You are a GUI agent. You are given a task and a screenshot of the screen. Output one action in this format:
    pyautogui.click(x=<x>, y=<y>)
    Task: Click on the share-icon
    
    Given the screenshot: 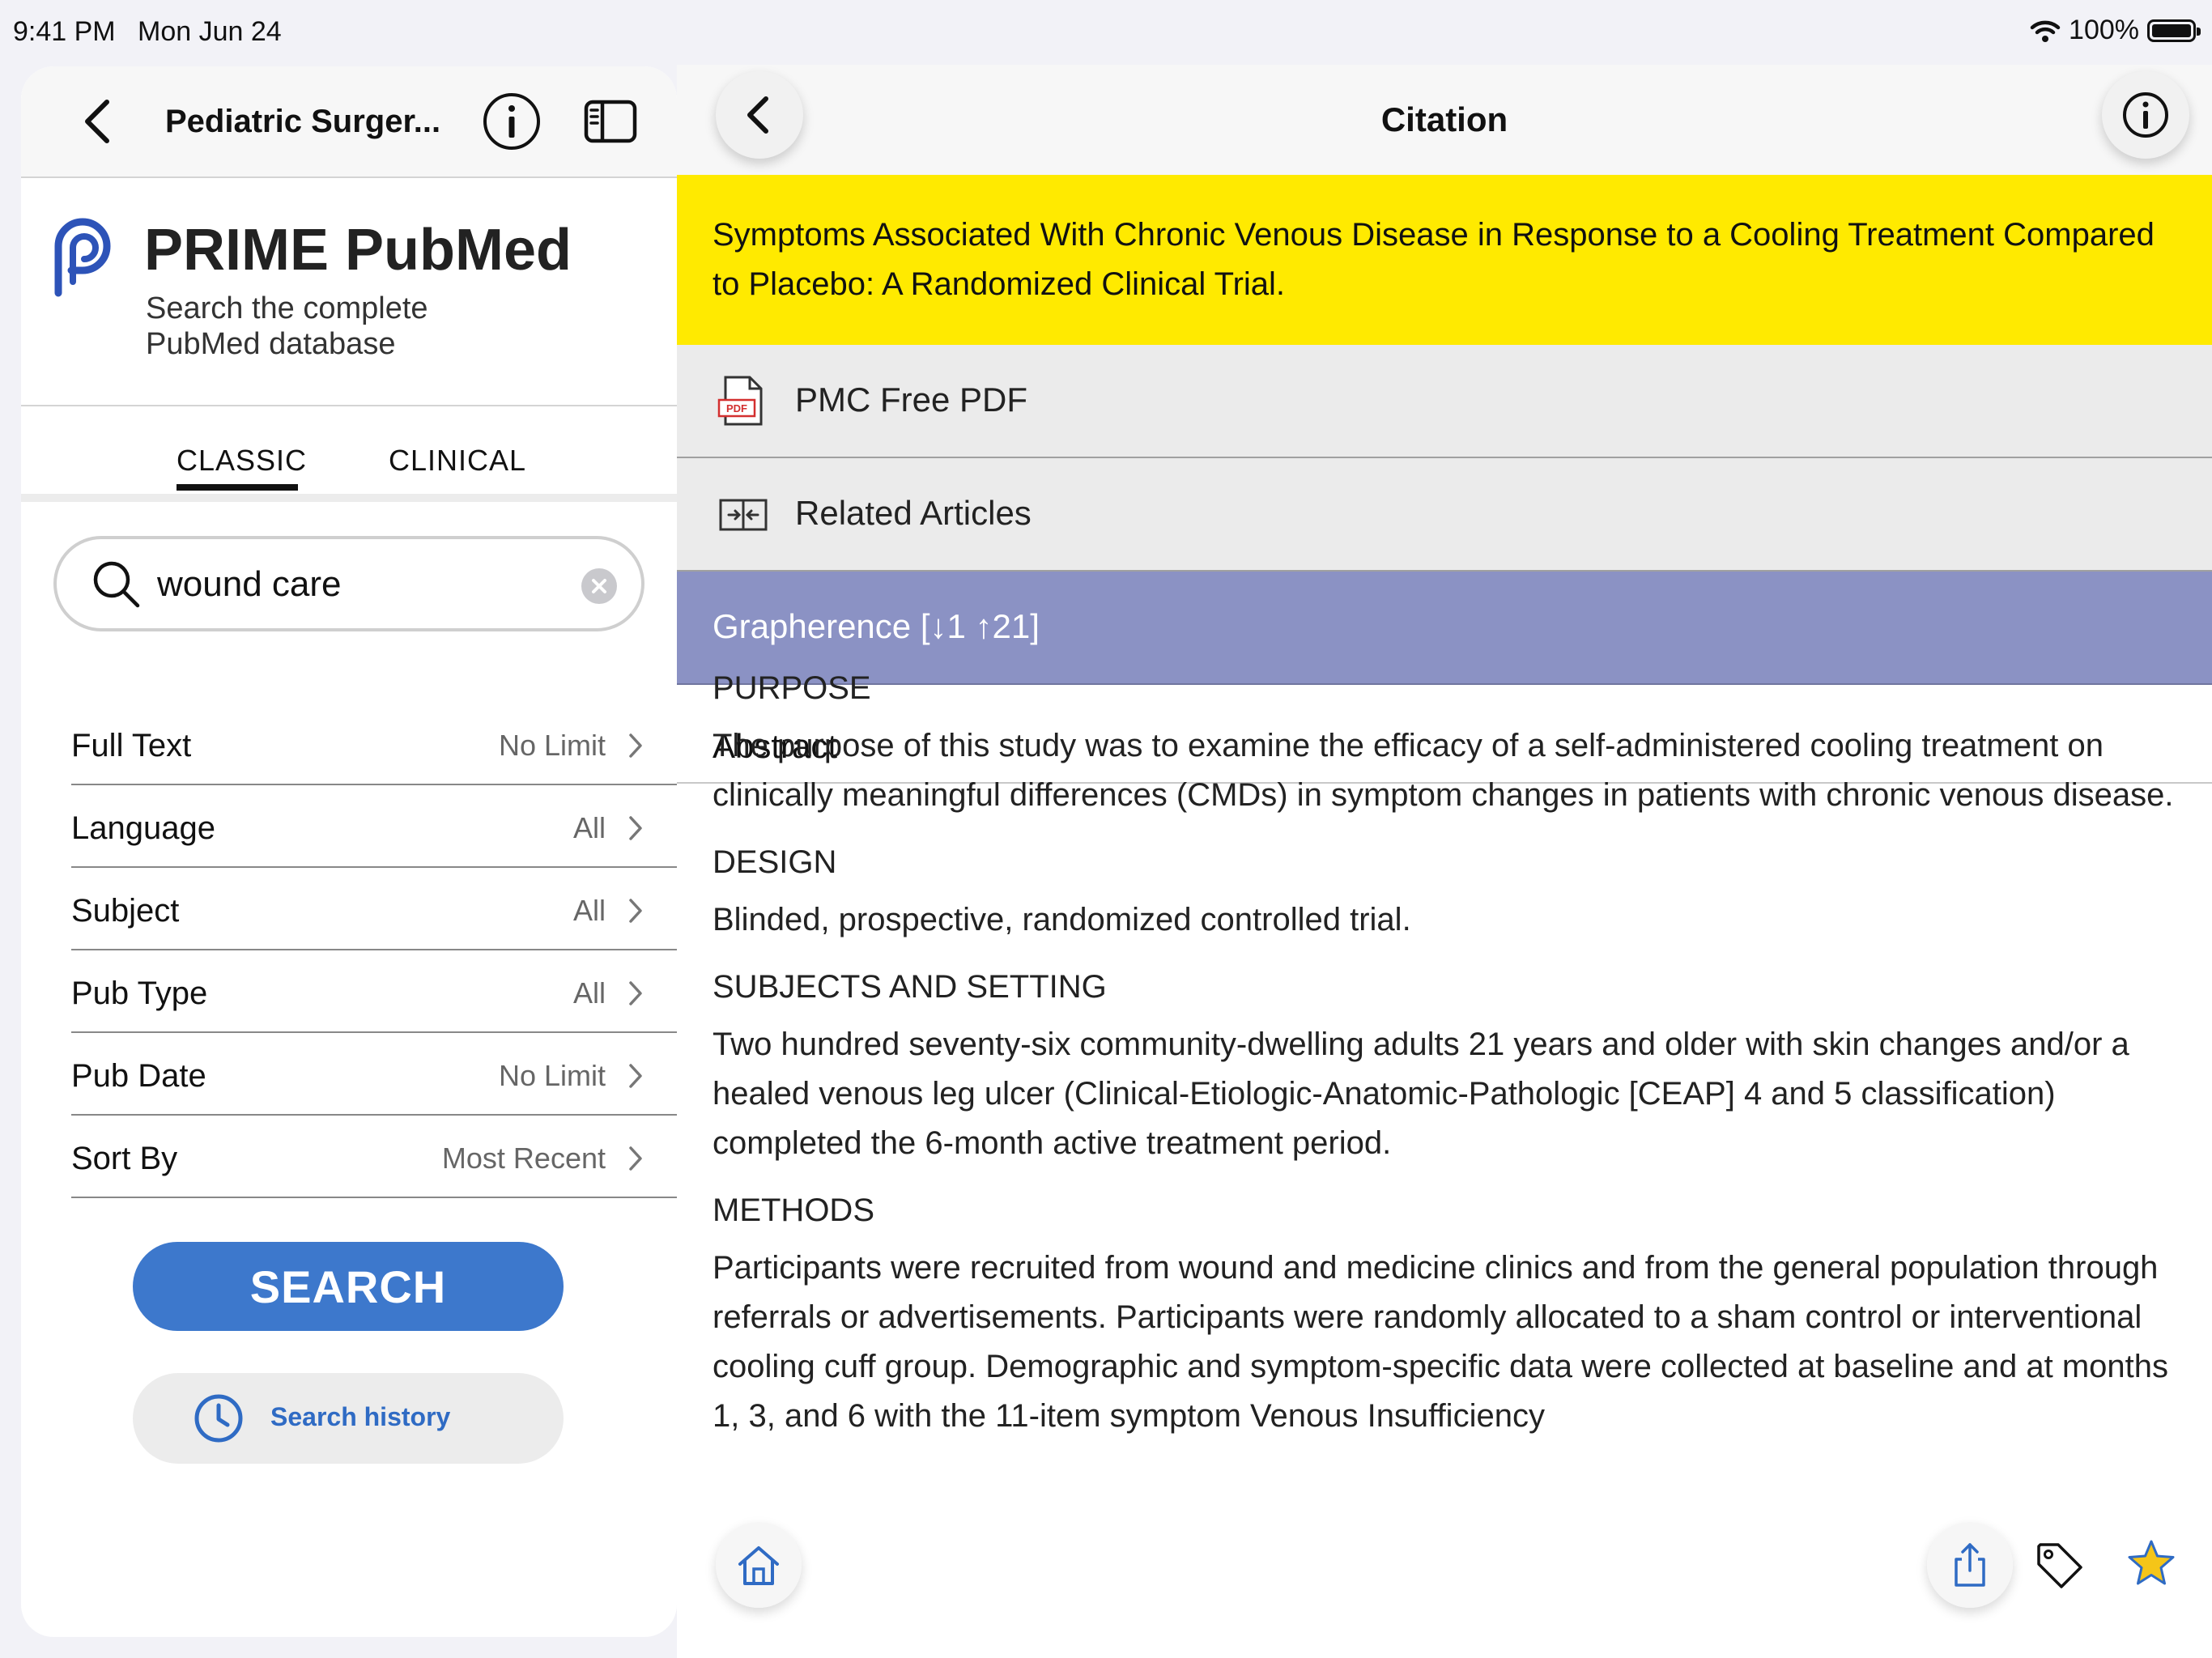 What is the action you would take?
    pyautogui.click(x=1970, y=1565)
    